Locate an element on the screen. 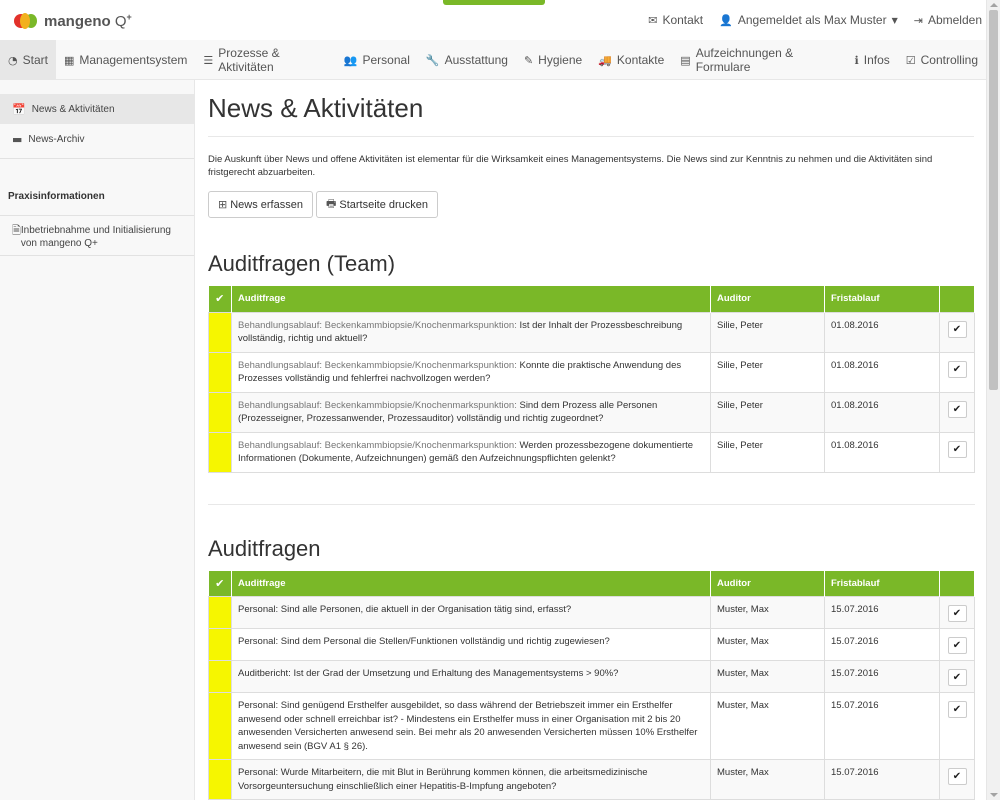 The image size is (1000, 800). wrench-icon: 🔧 is located at coordinates (432, 60).